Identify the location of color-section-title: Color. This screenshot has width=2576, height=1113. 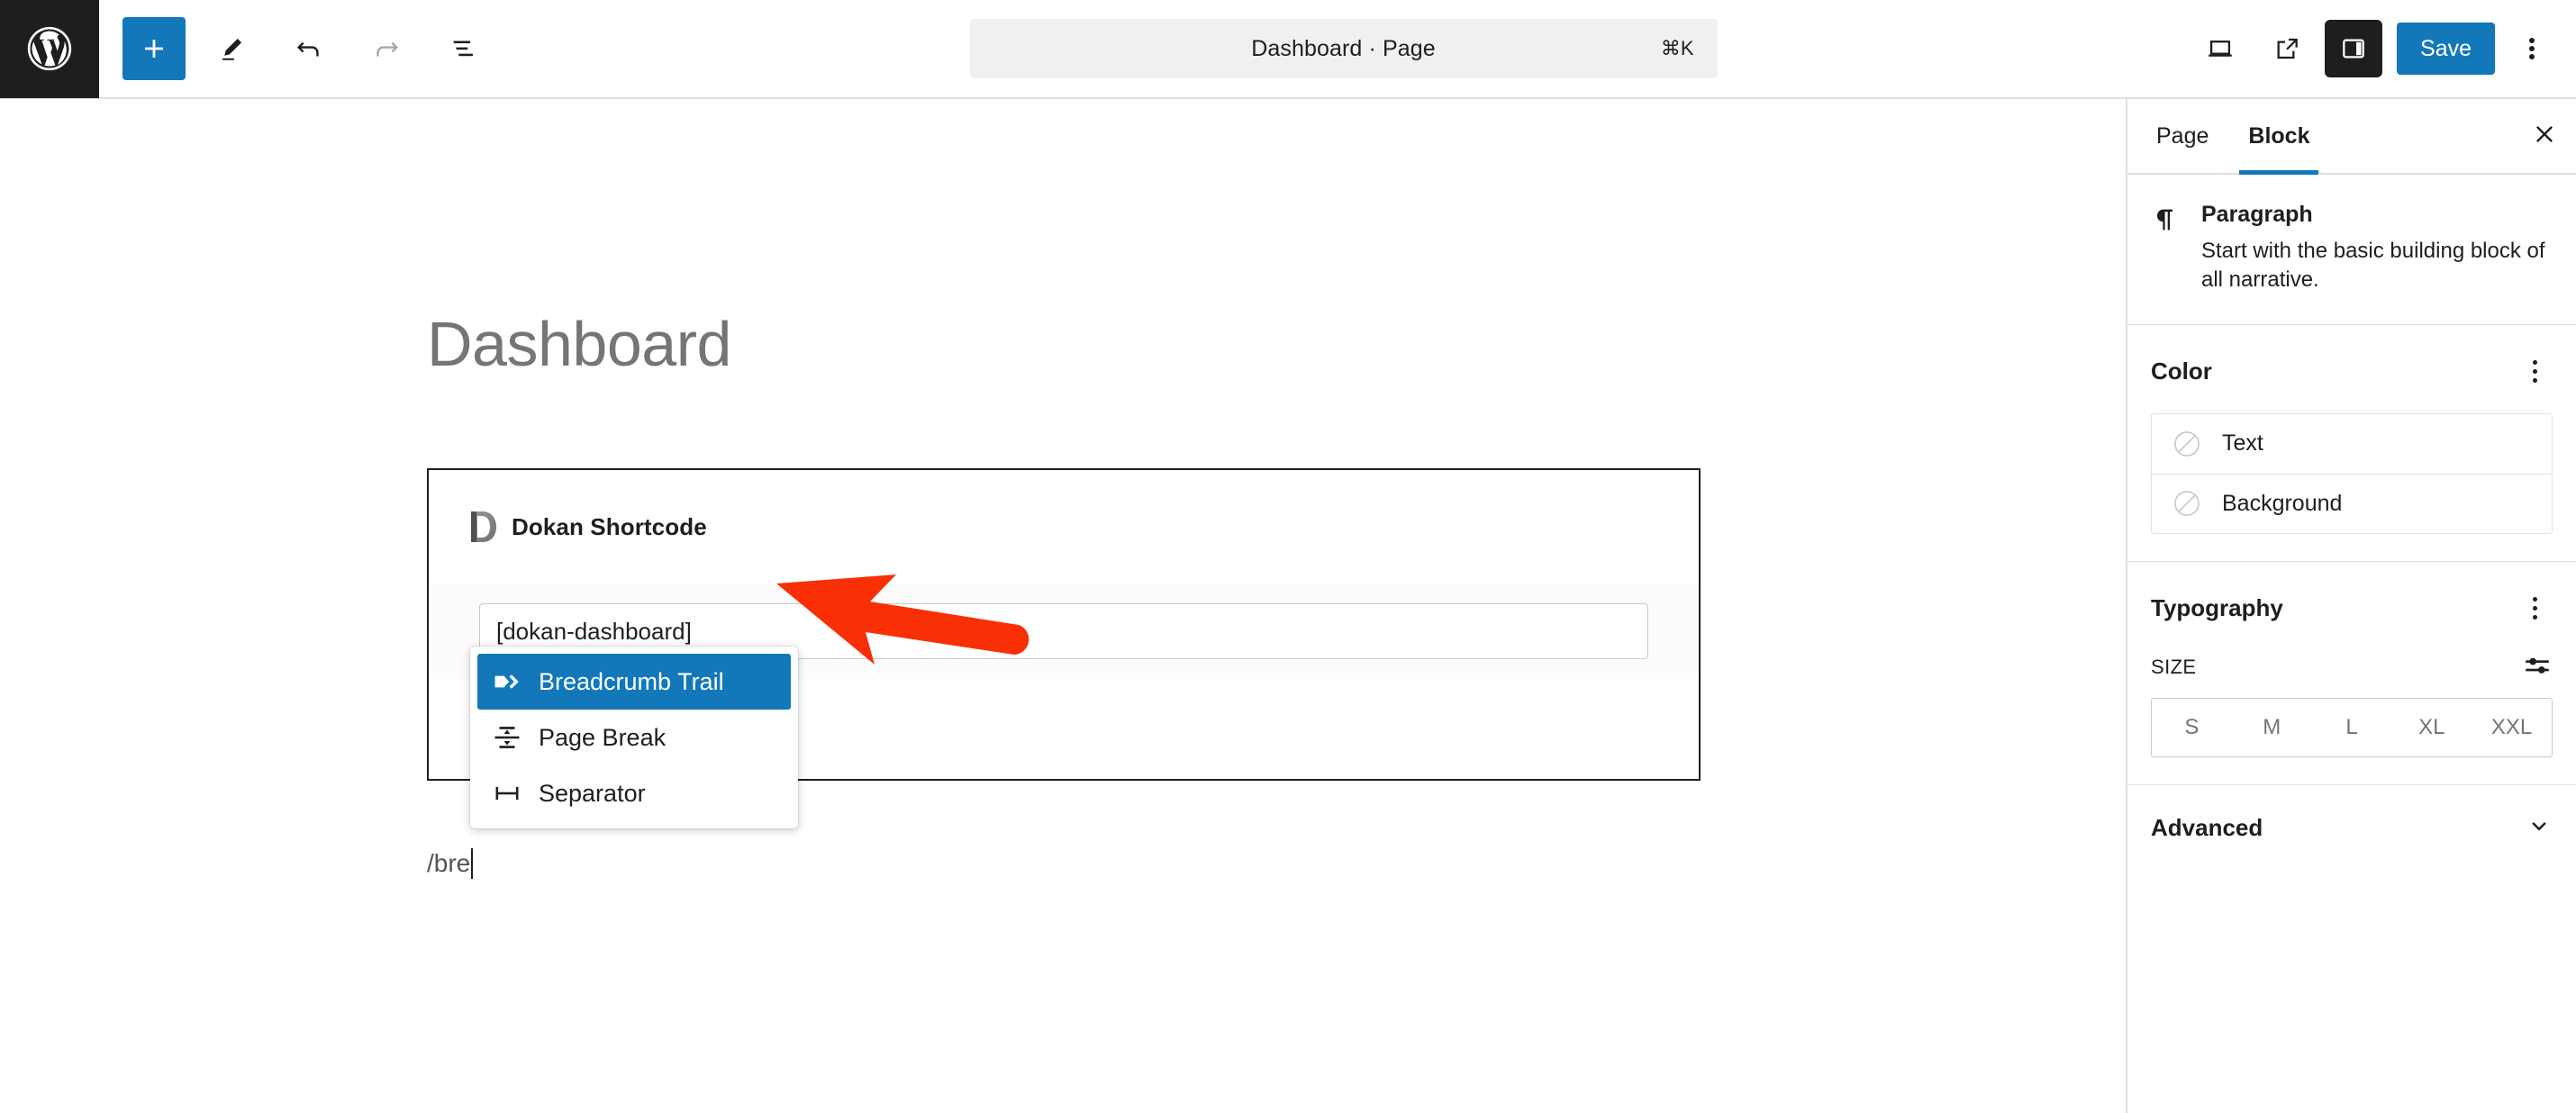
(2181, 371).